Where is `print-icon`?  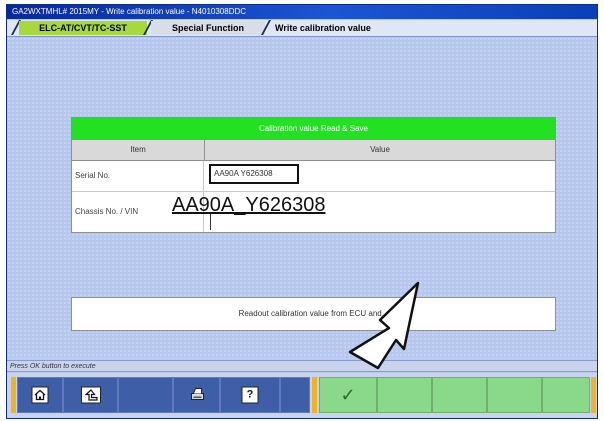
print-icon is located at coordinates (196, 395).